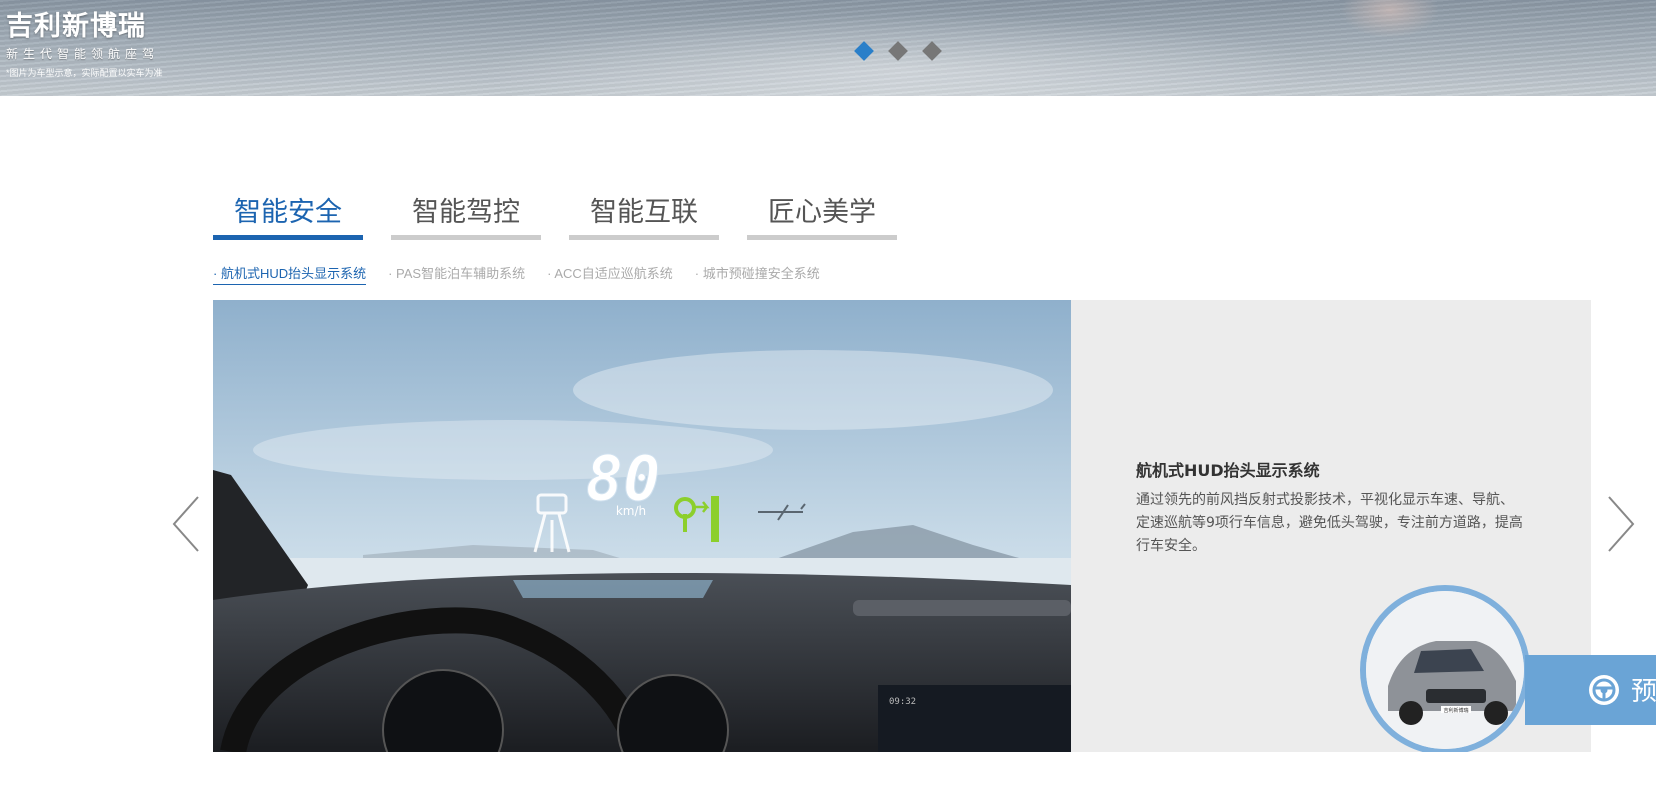 The image size is (1656, 796). What do you see at coordinates (1228, 470) in the screenshot?
I see `feature-title: 航机式HUD抬头显示系统` at bounding box center [1228, 470].